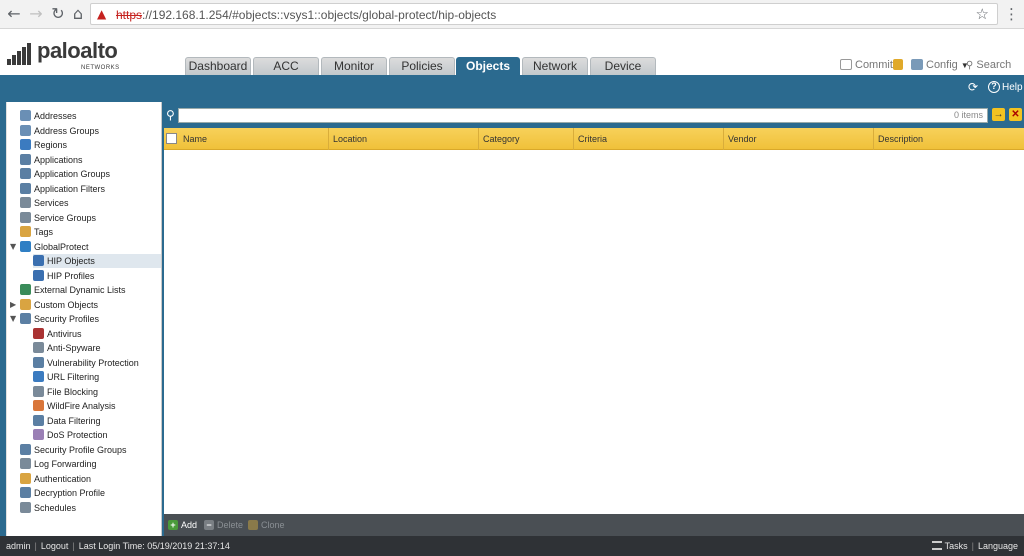 The image size is (1024, 556). Describe the element at coordinates (97, 276) in the screenshot. I see `sidebar-item-hip-profiles: HIP Profiles` at that location.